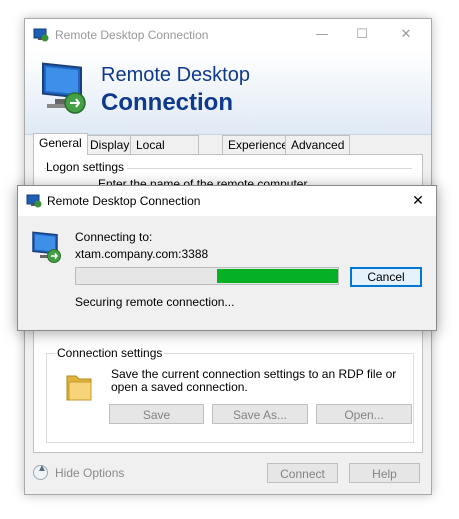 The image size is (459, 519). What do you see at coordinates (227, 201) in the screenshot?
I see `dialog-titlebar: Remote Desktop Connection ✕` at bounding box center [227, 201].